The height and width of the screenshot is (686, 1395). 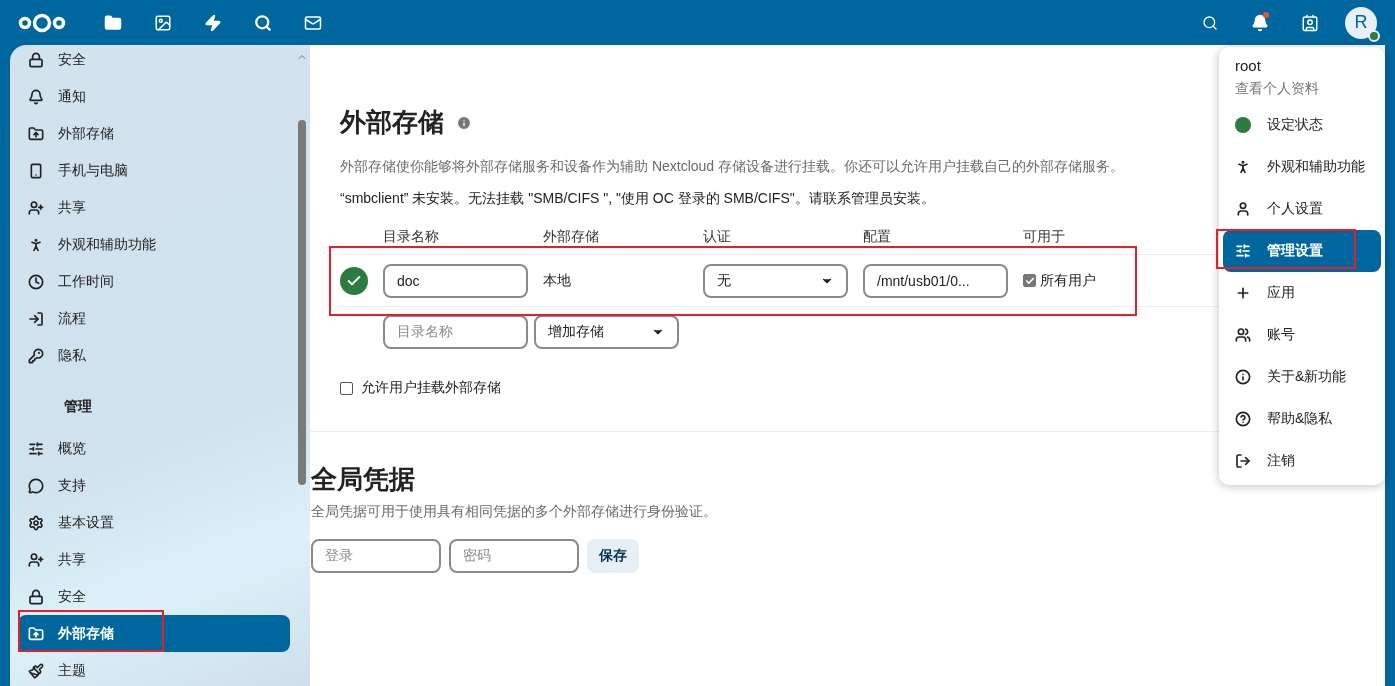 What do you see at coordinates (1302, 167) in the screenshot?
I see `menu-item: 外观和辅助功能` at bounding box center [1302, 167].